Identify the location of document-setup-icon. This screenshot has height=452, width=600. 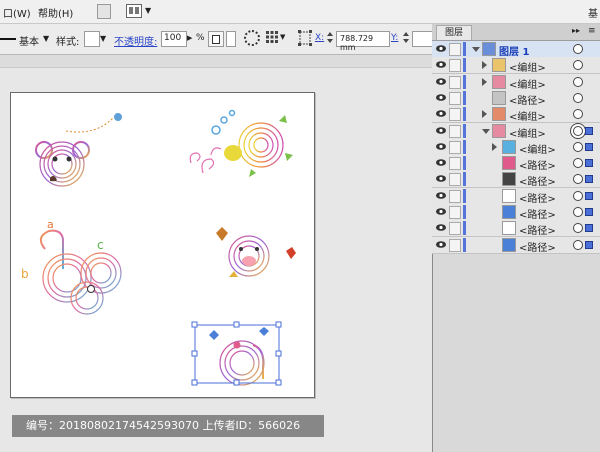
(216, 39).